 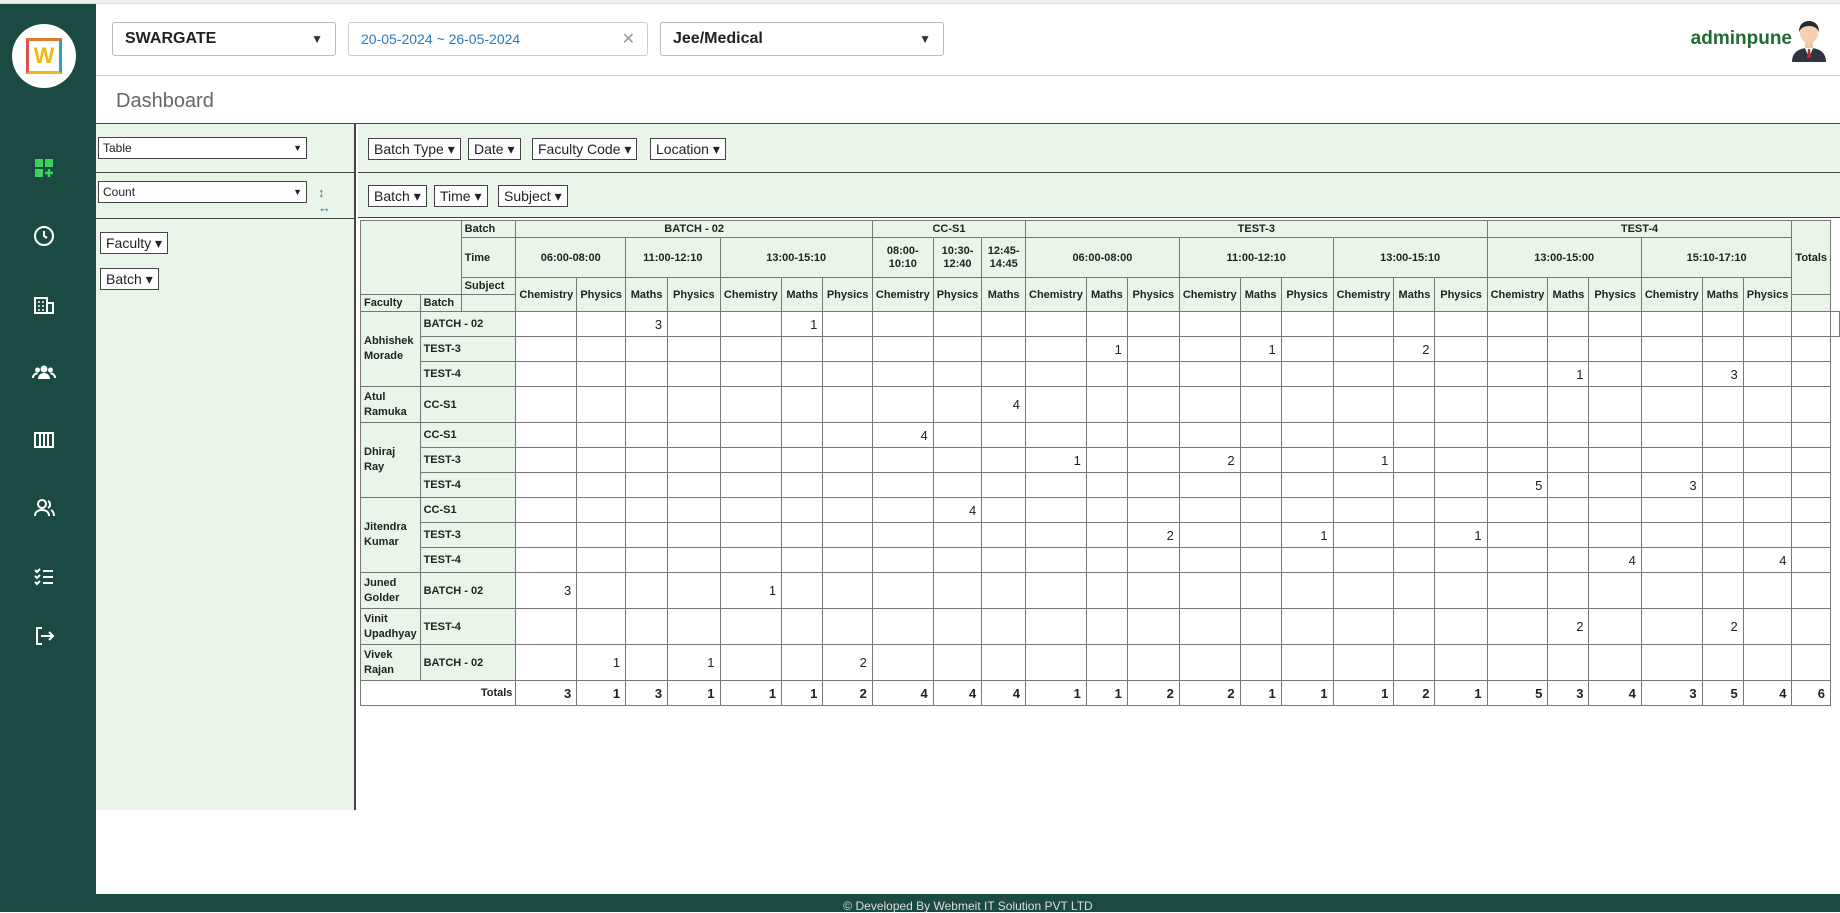 What do you see at coordinates (202, 148) in the screenshot?
I see `renderer-select: Table ▼` at bounding box center [202, 148].